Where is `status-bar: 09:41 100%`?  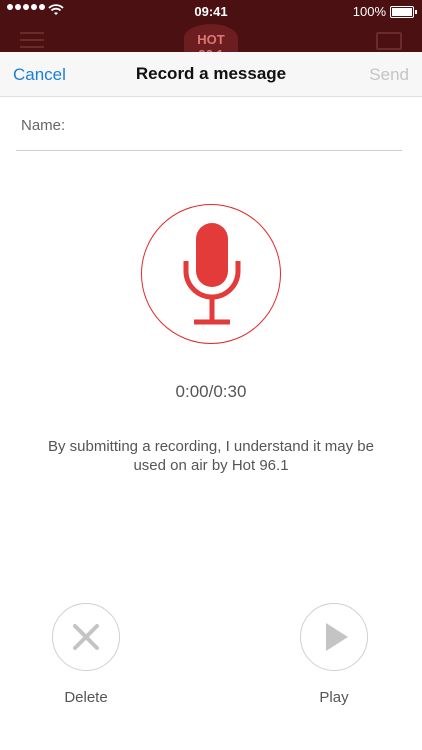
status-bar: 09:41 100% is located at coordinates (211, 11).